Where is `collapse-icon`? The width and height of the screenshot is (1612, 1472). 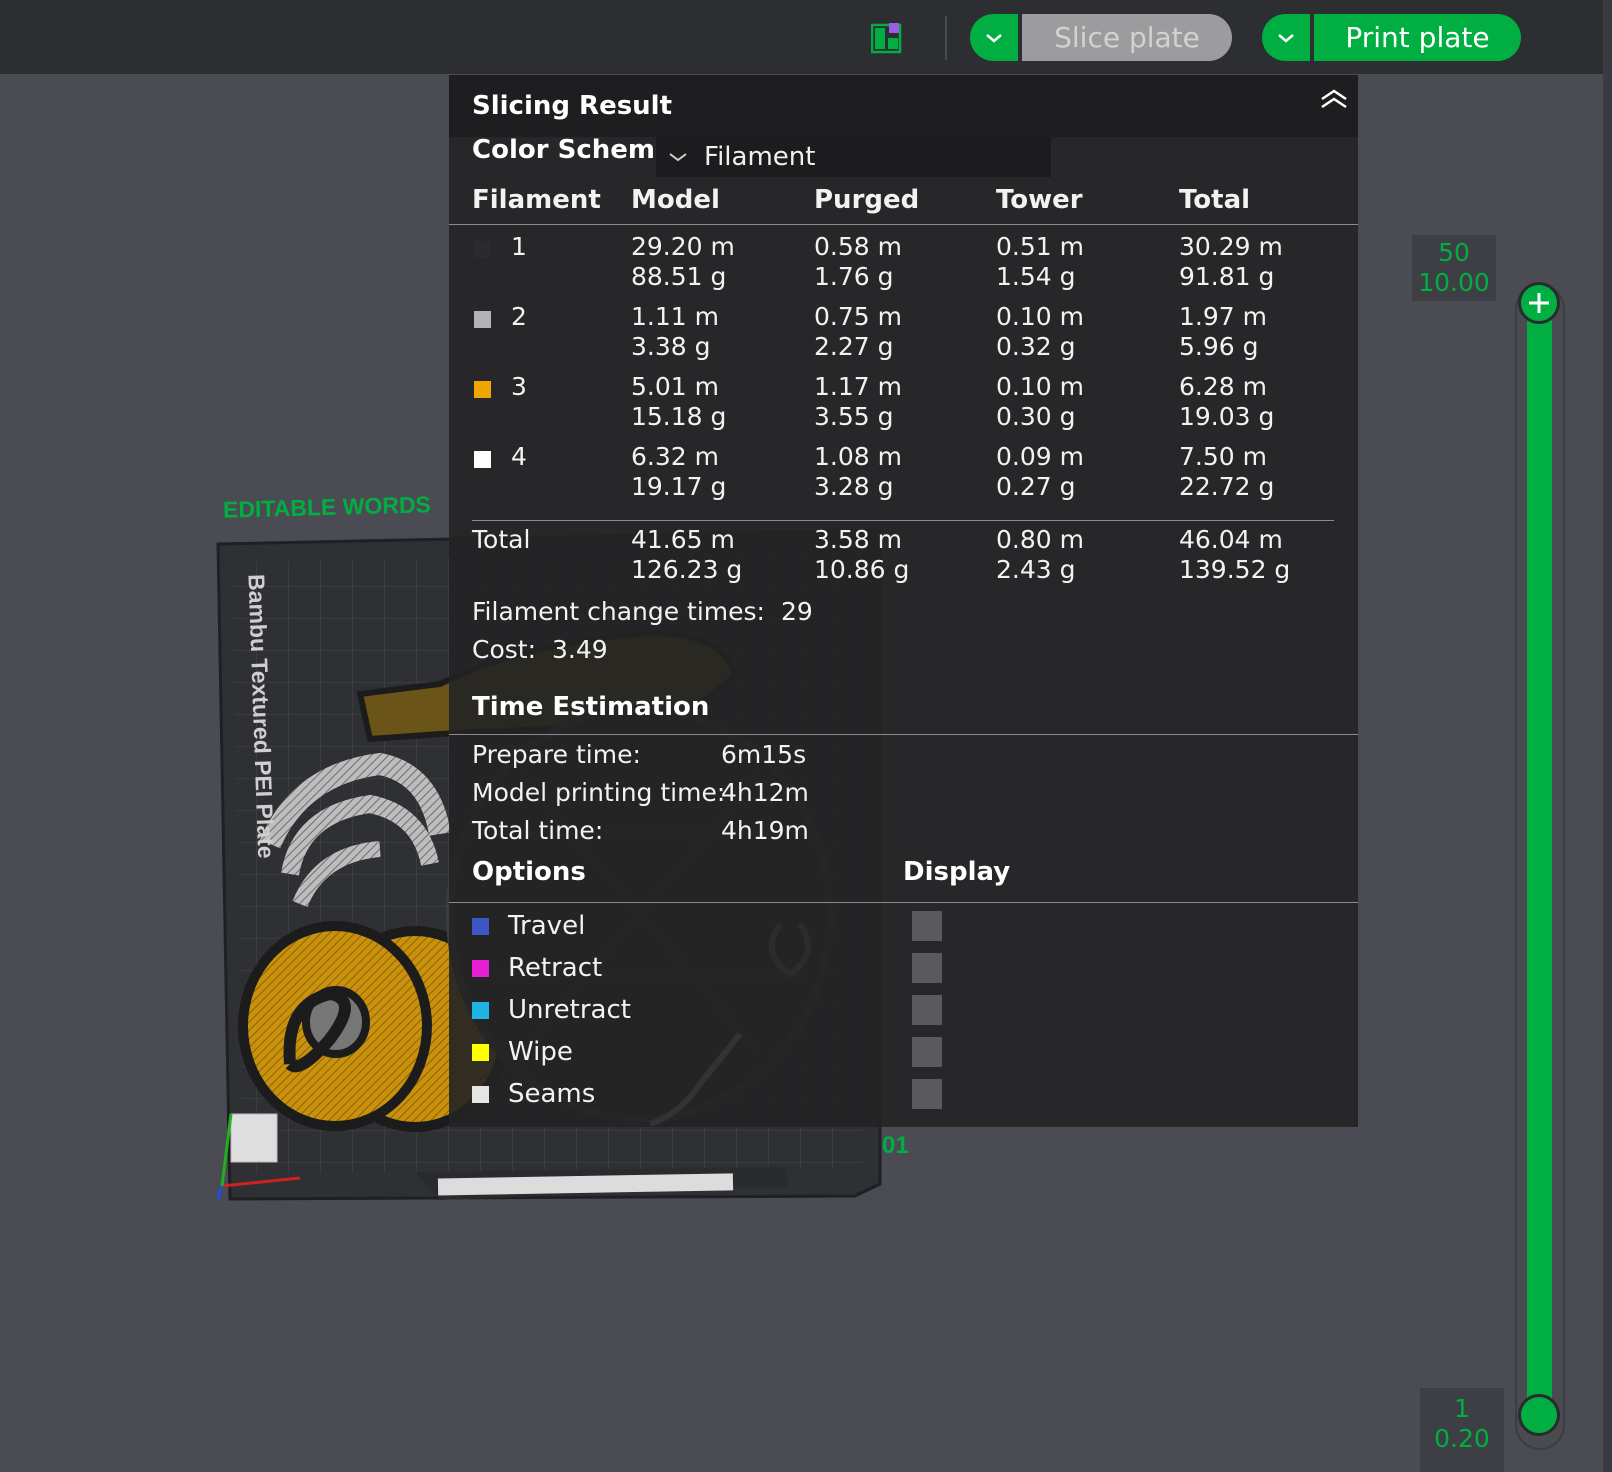 collapse-icon is located at coordinates (1334, 100).